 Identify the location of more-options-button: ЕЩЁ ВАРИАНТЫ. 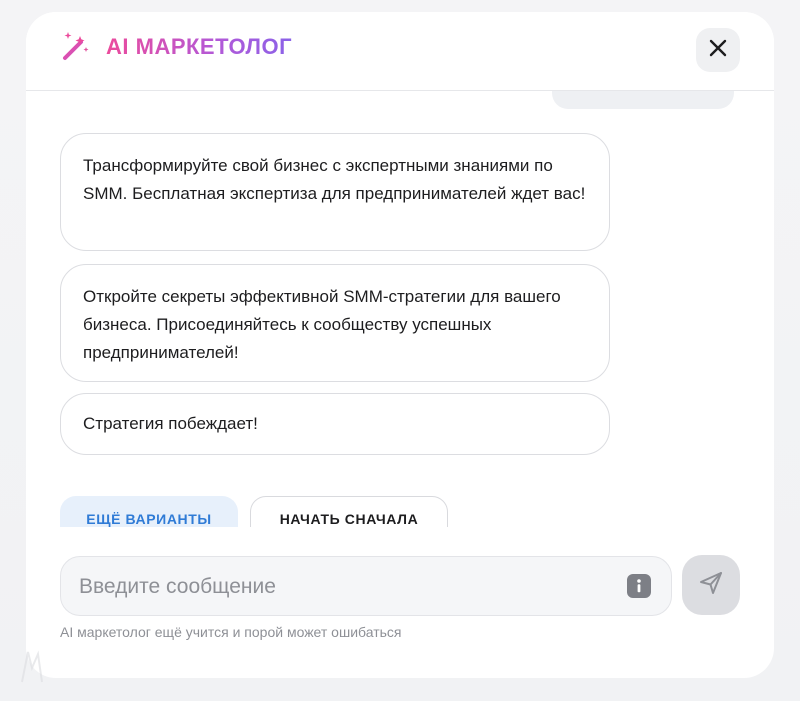
(149, 511).